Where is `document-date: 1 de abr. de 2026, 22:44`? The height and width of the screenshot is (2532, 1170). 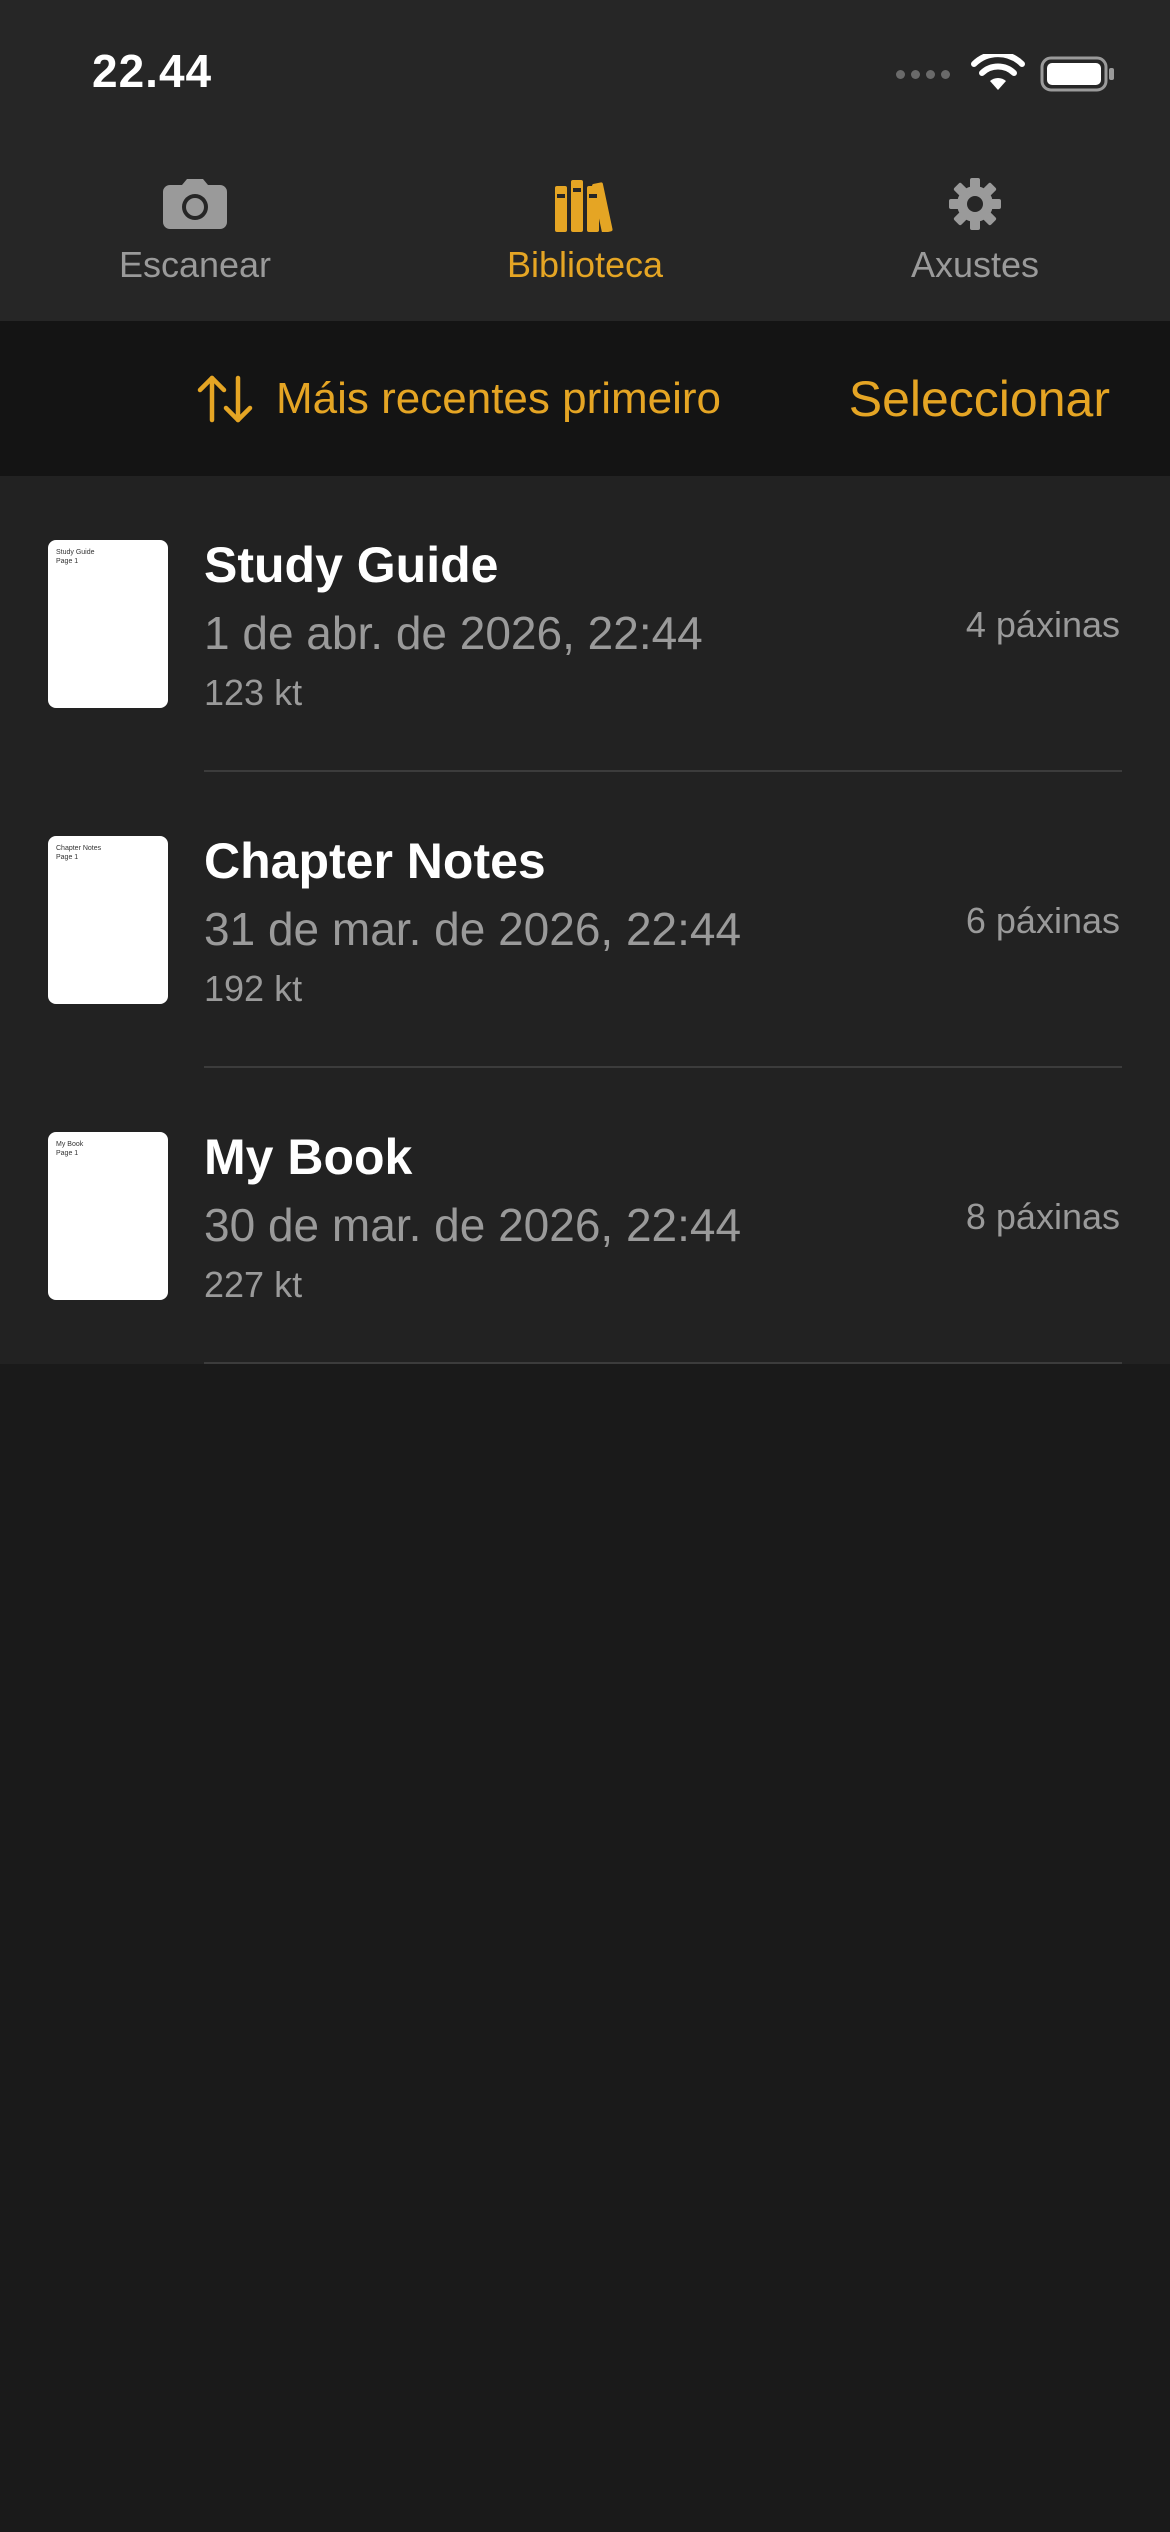 document-date: 1 de abr. de 2026, 22:44 is located at coordinates (453, 633).